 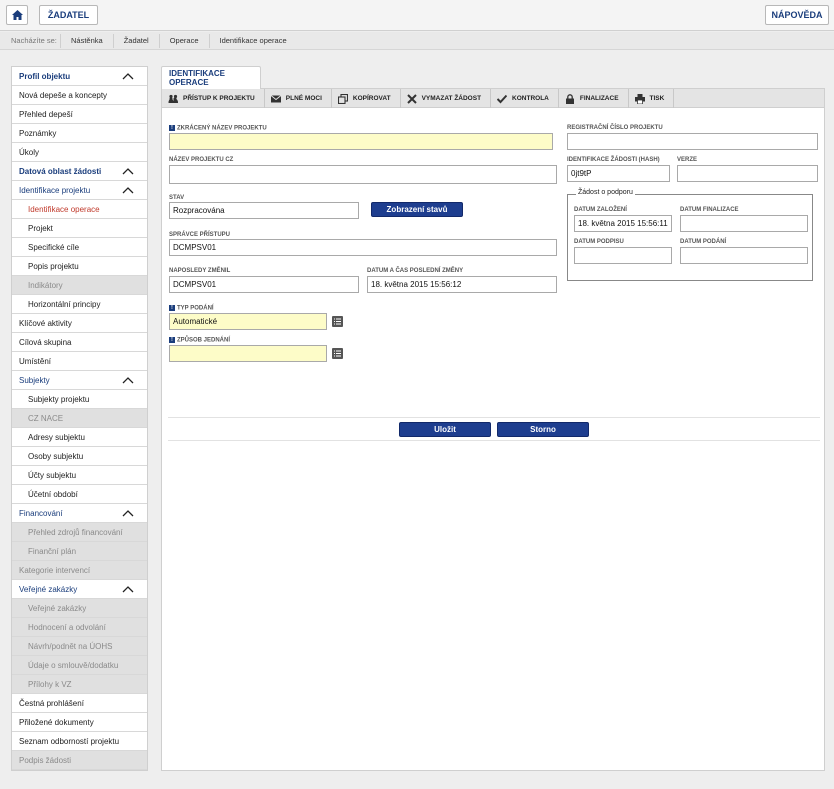 What do you see at coordinates (79, 722) in the screenshot?
I see `sidebar-item-prilozene-dokumenty: Přiložené dokumenty` at bounding box center [79, 722].